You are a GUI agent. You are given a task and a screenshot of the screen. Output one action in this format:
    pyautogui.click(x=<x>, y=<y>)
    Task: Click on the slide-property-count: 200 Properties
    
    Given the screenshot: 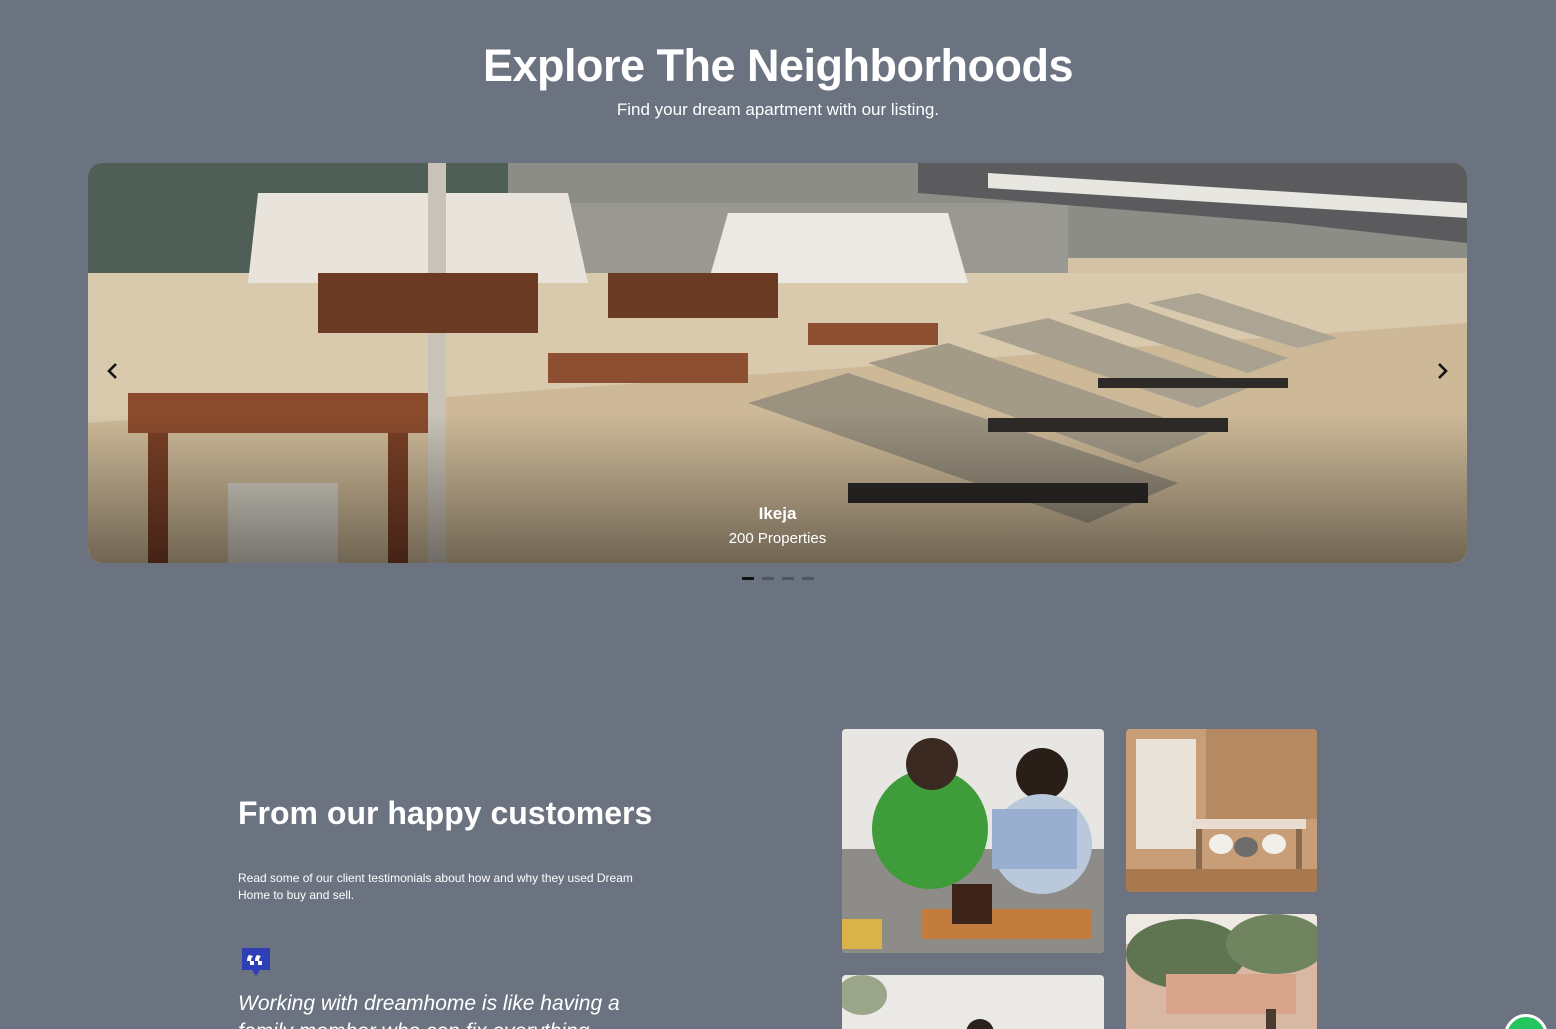 What is the action you would take?
    pyautogui.click(x=777, y=538)
    